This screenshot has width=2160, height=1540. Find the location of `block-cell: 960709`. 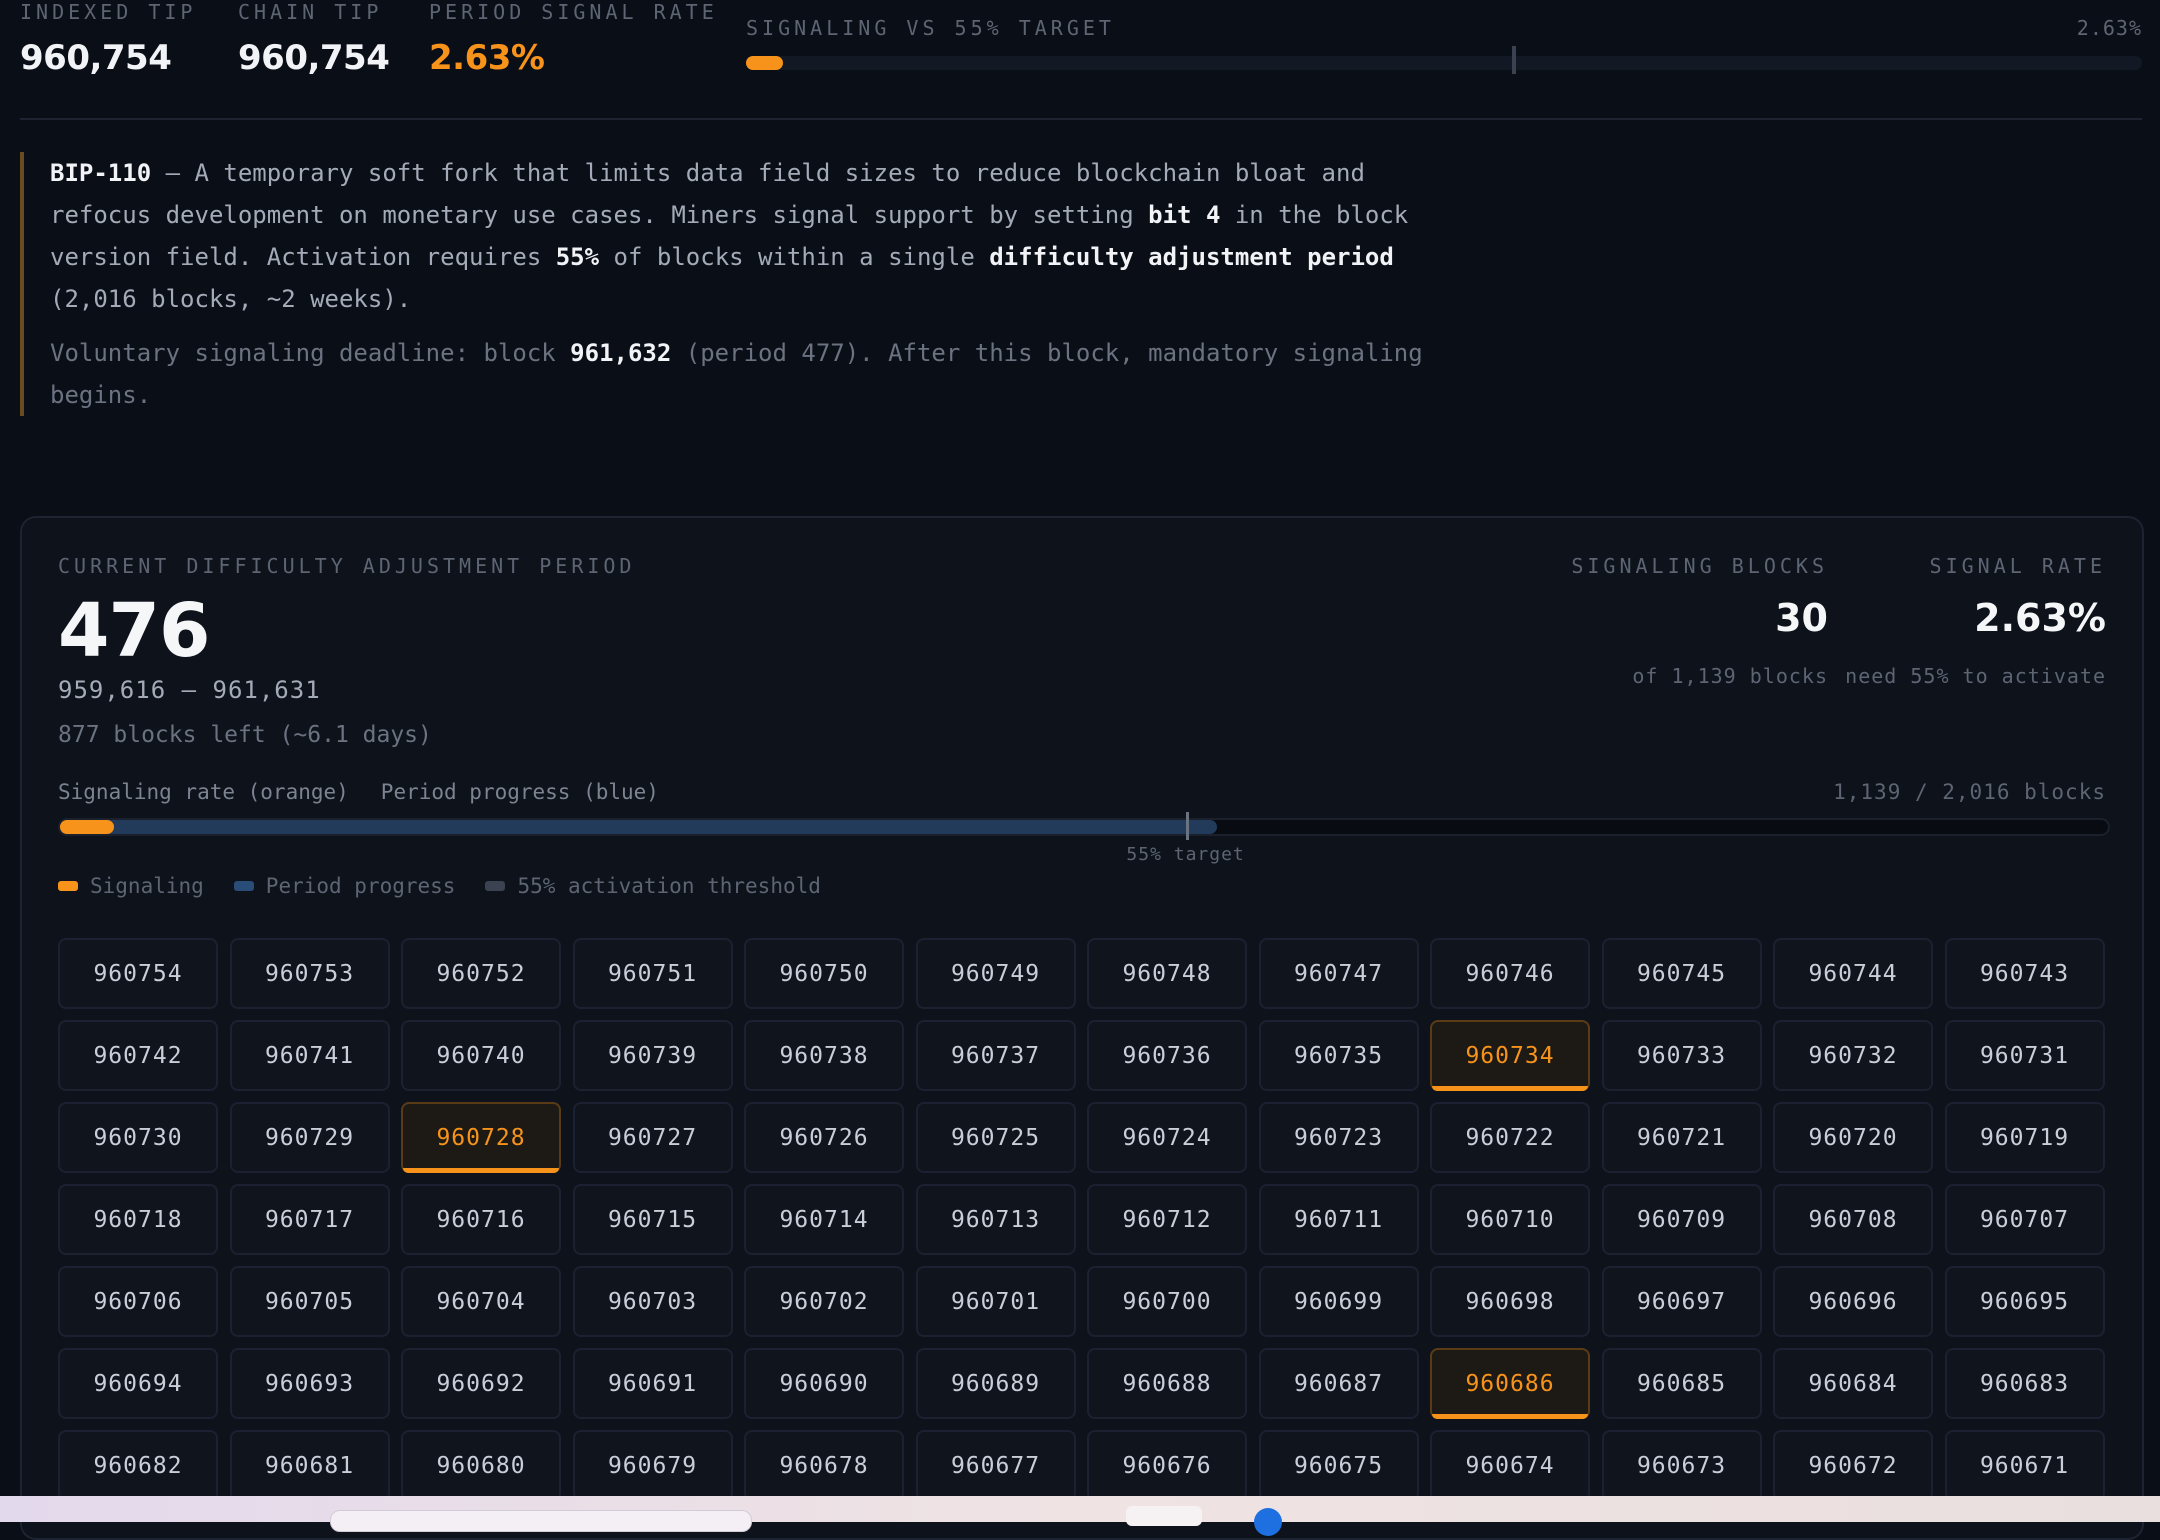

block-cell: 960709 is located at coordinates (1681, 1219).